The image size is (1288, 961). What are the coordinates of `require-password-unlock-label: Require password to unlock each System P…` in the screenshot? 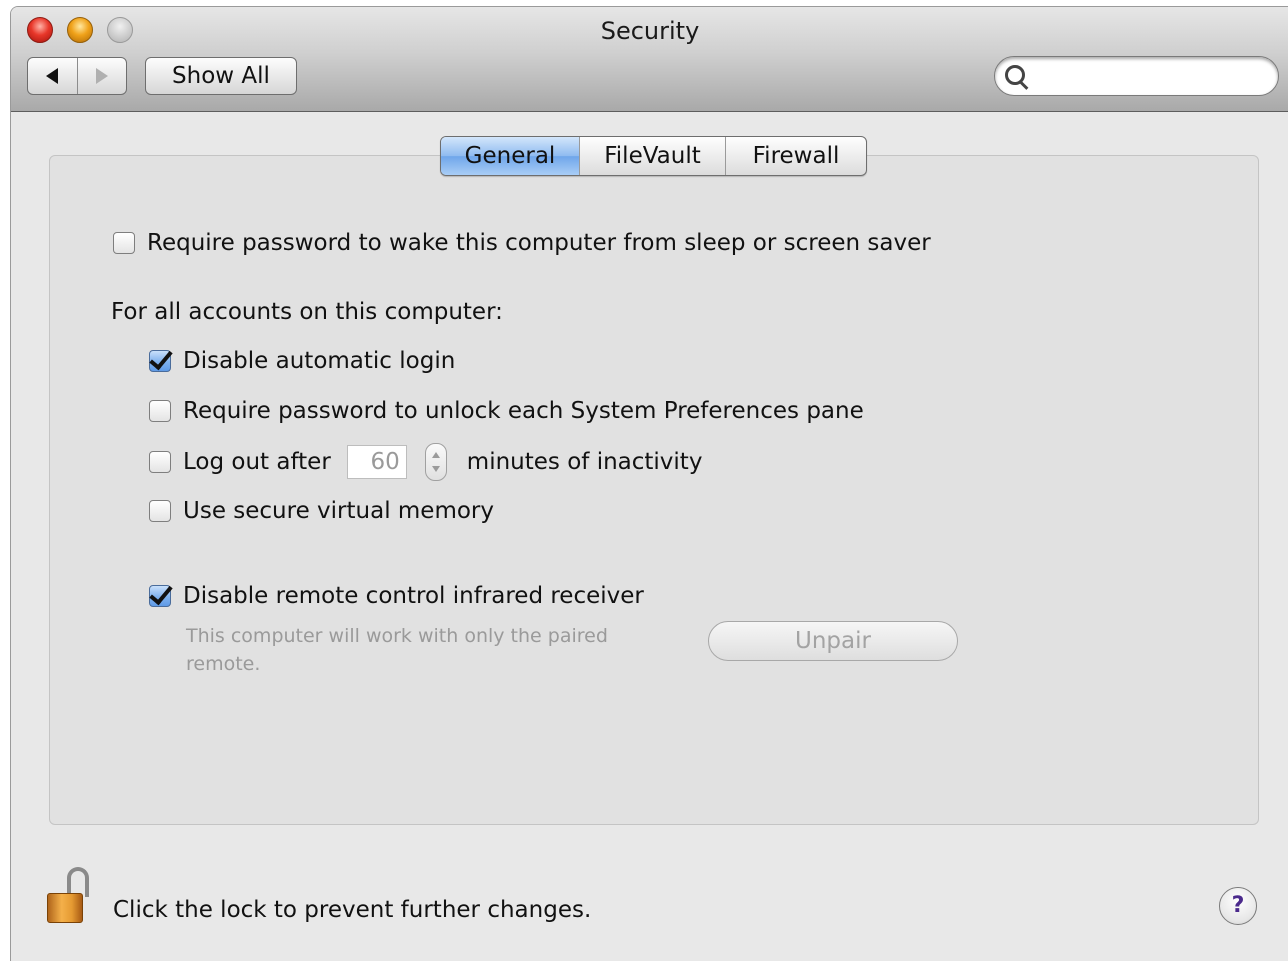 It's located at (523, 411).